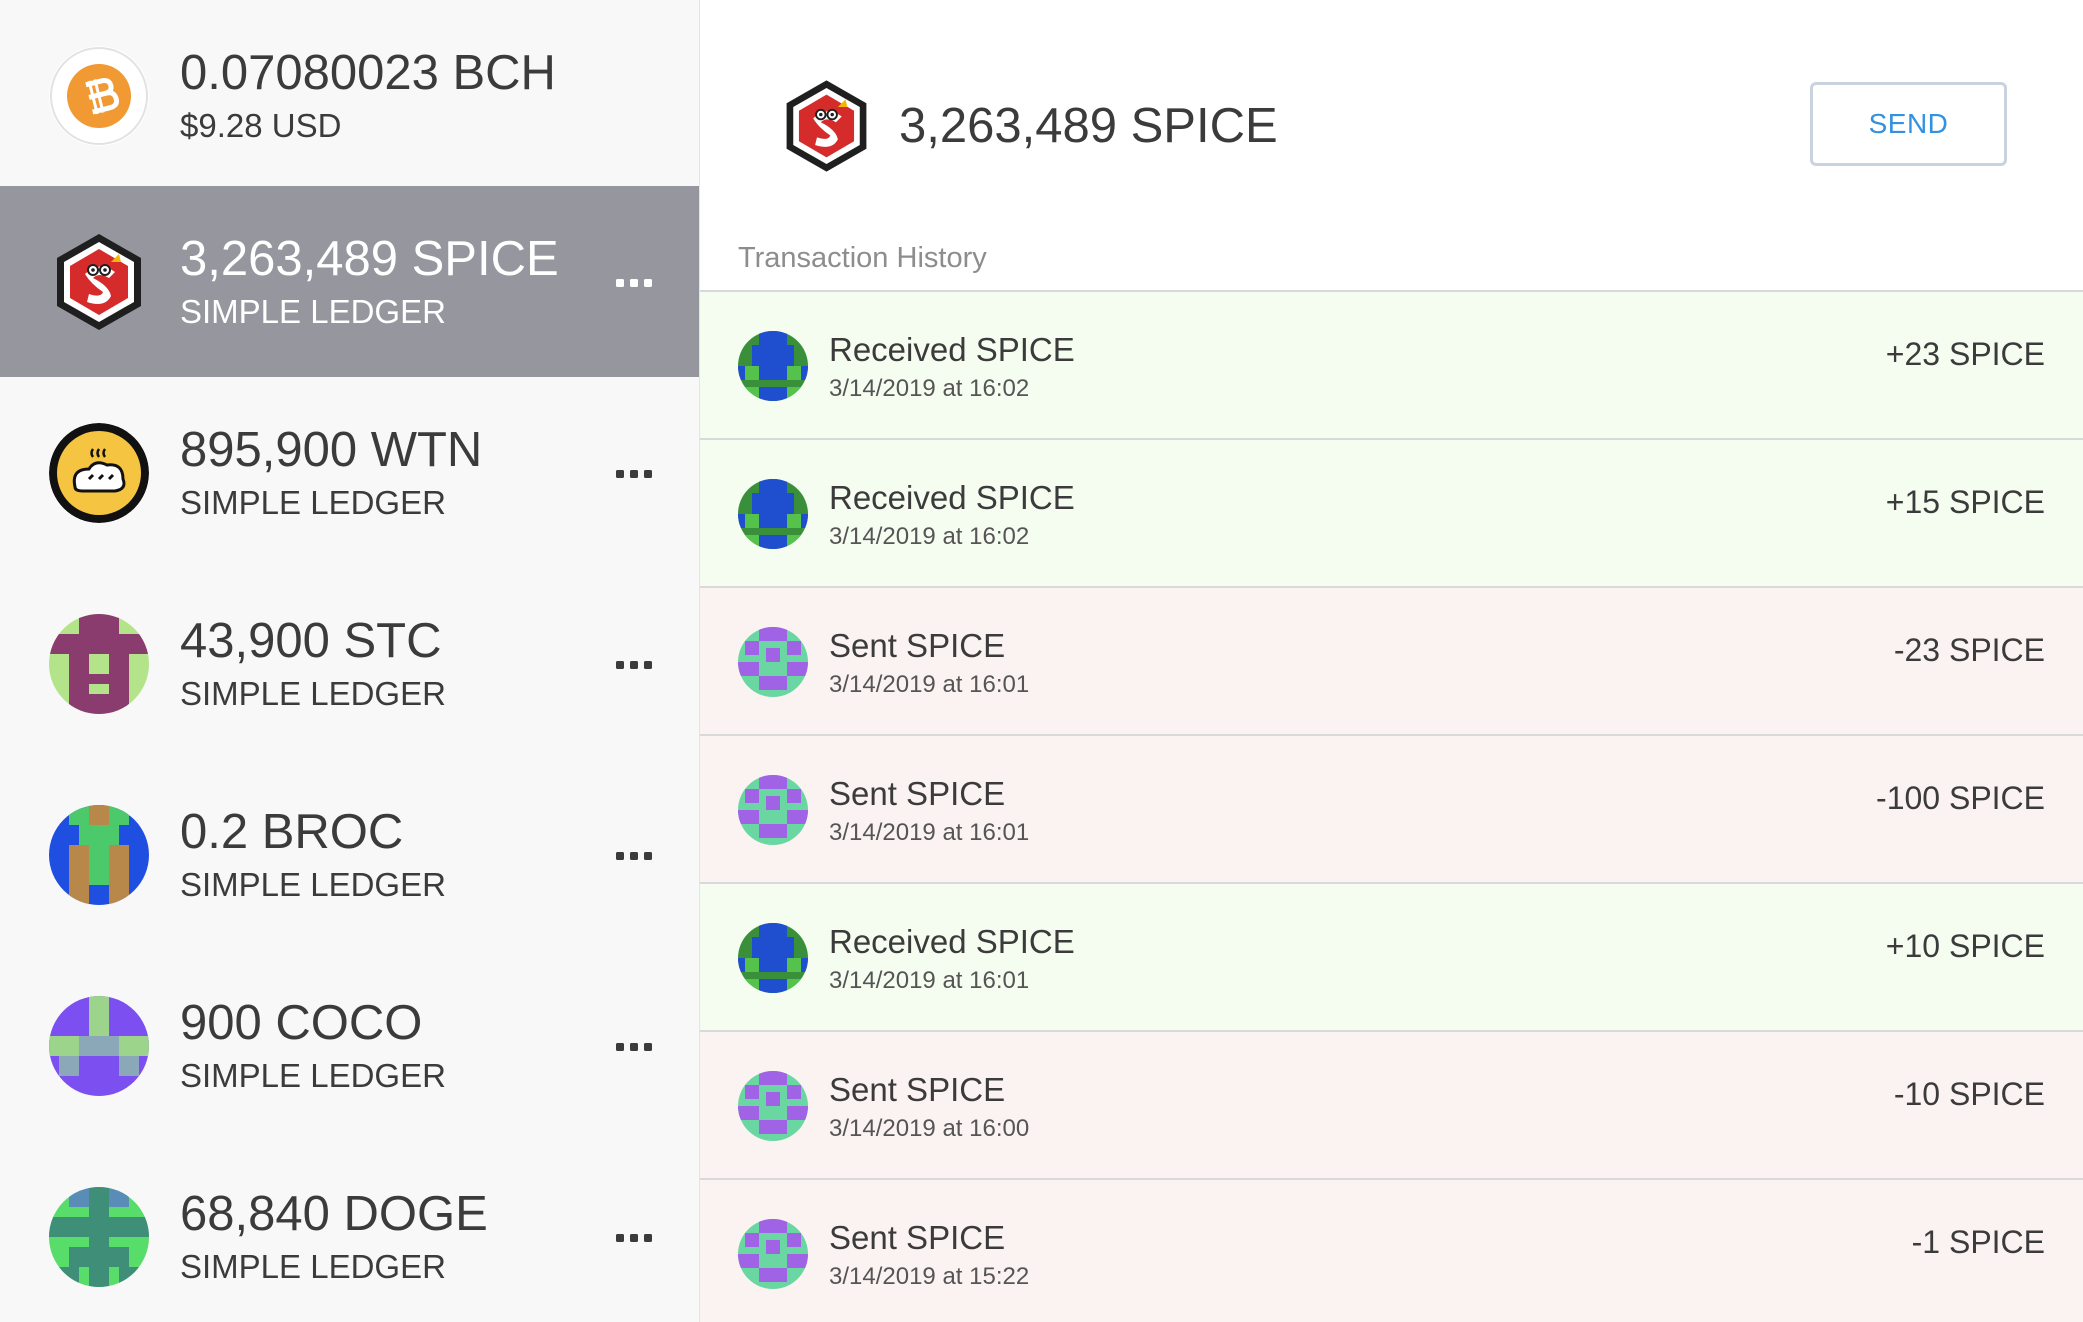 This screenshot has width=2083, height=1322. What do you see at coordinates (99, 1237) in the screenshot?
I see `doge-identicon` at bounding box center [99, 1237].